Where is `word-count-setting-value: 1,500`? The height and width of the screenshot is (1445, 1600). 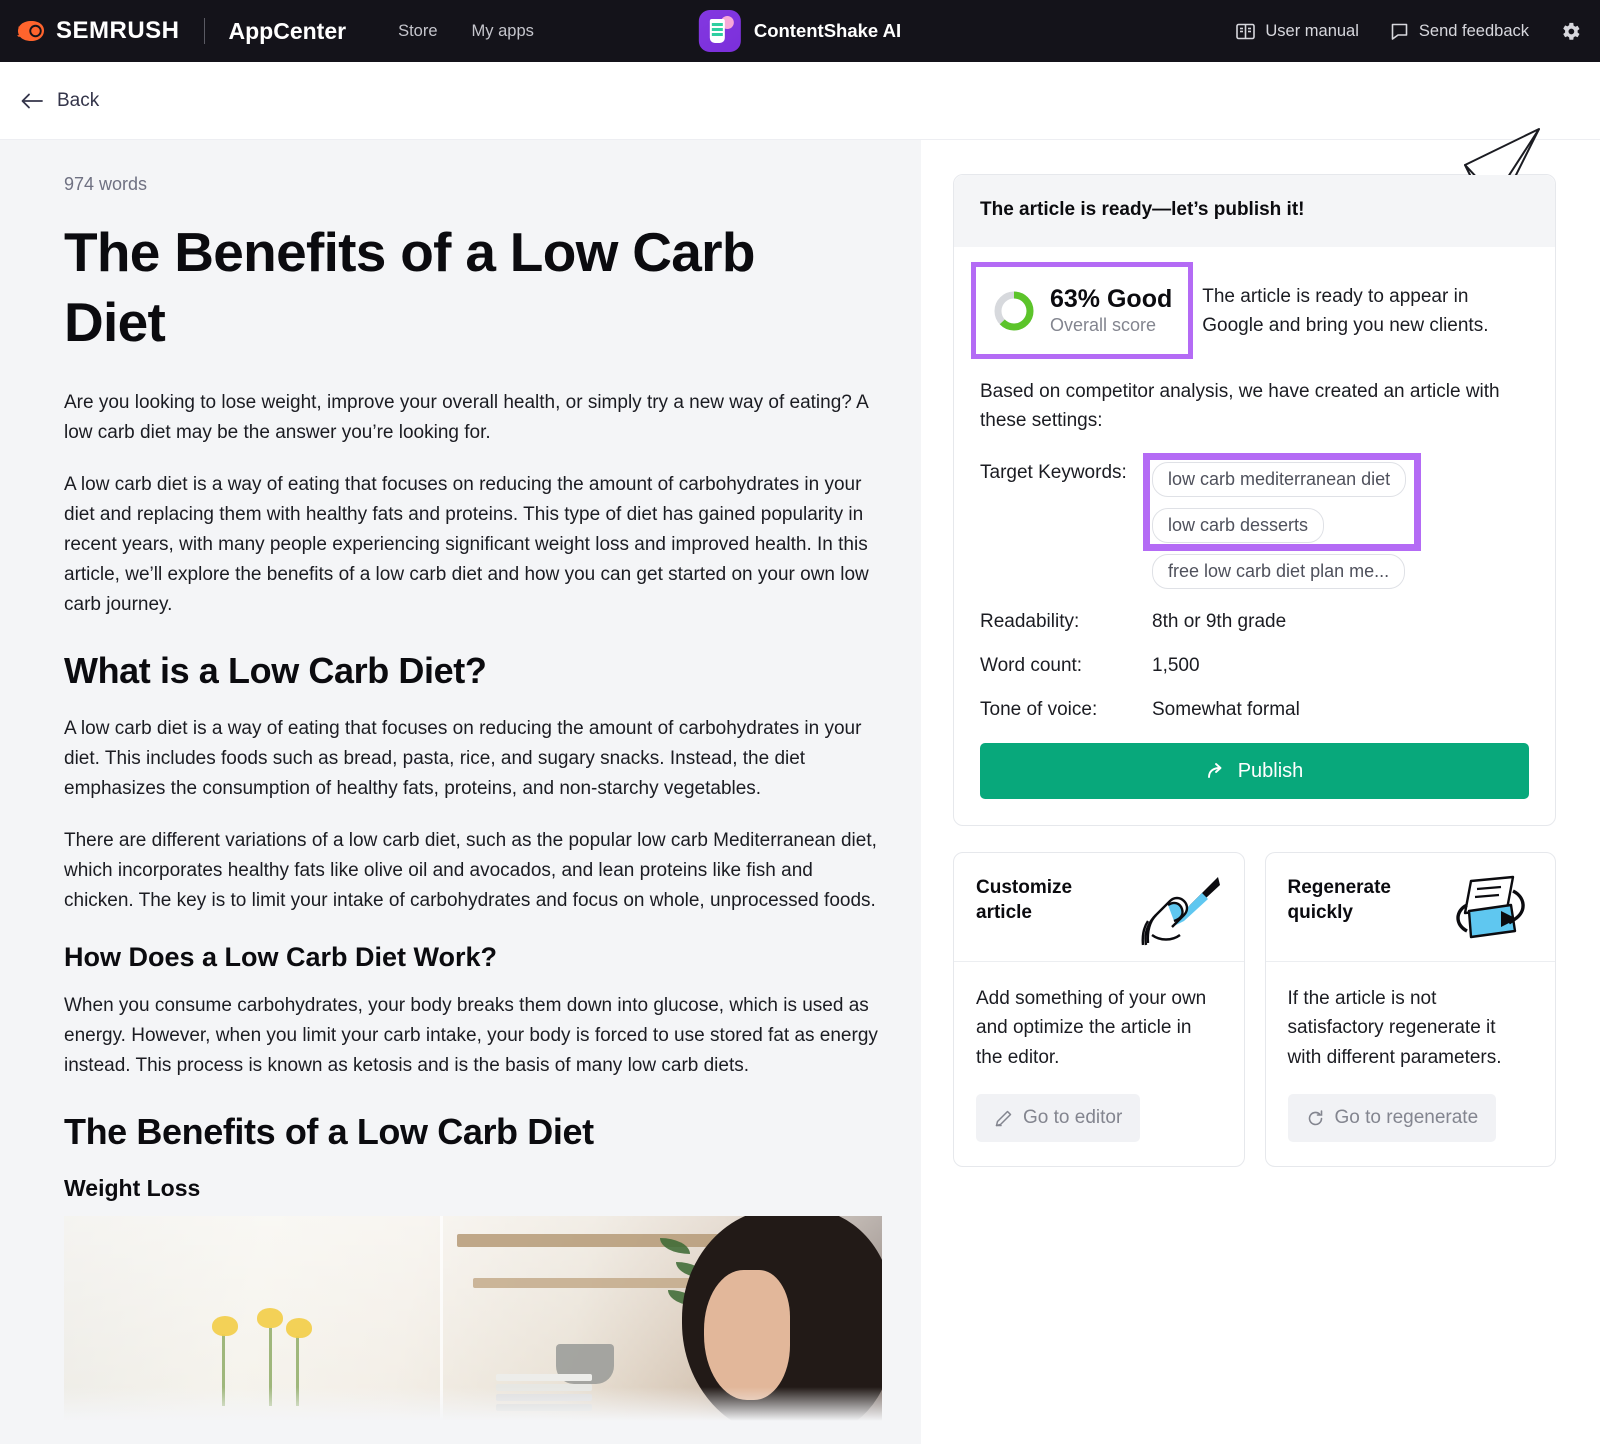
word-count-setting-value: 1,500 is located at coordinates (1176, 665).